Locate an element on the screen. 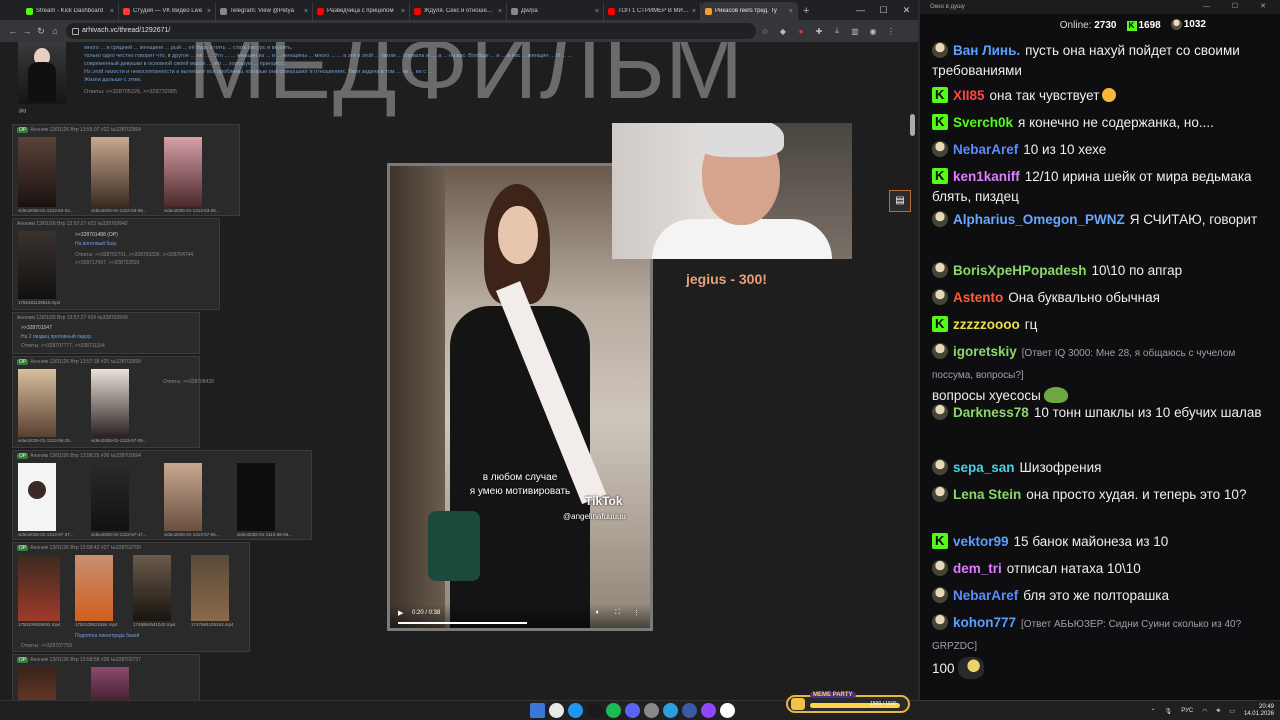  chat-username: BorisXpeHPopadesh is located at coordinates (1020, 270).